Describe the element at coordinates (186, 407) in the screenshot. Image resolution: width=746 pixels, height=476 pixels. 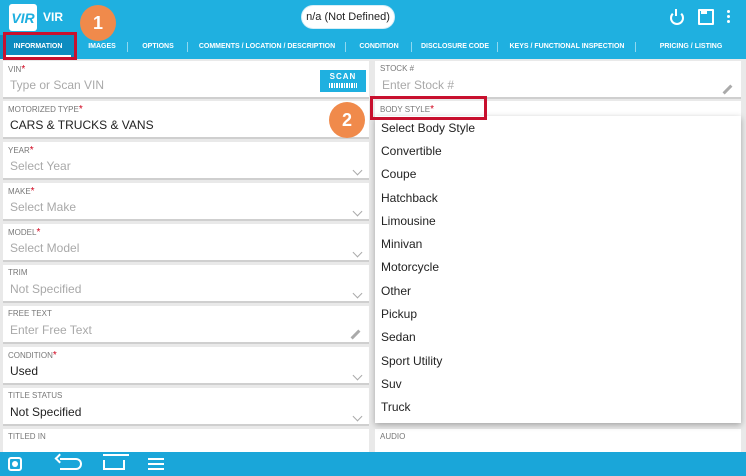
I see `title-status-select: TITLE STATUS Not Specified` at that location.